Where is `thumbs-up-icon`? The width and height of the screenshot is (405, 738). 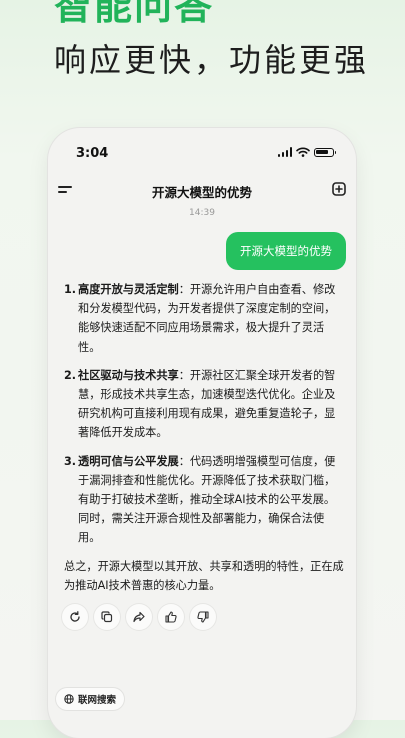 thumbs-up-icon is located at coordinates (171, 617).